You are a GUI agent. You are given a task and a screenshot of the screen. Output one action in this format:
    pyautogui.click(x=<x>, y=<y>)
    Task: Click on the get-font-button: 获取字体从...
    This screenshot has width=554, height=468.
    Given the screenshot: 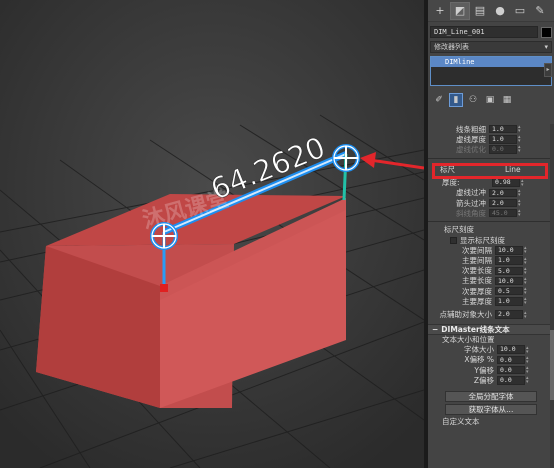 What is the action you would take?
    pyautogui.click(x=491, y=410)
    